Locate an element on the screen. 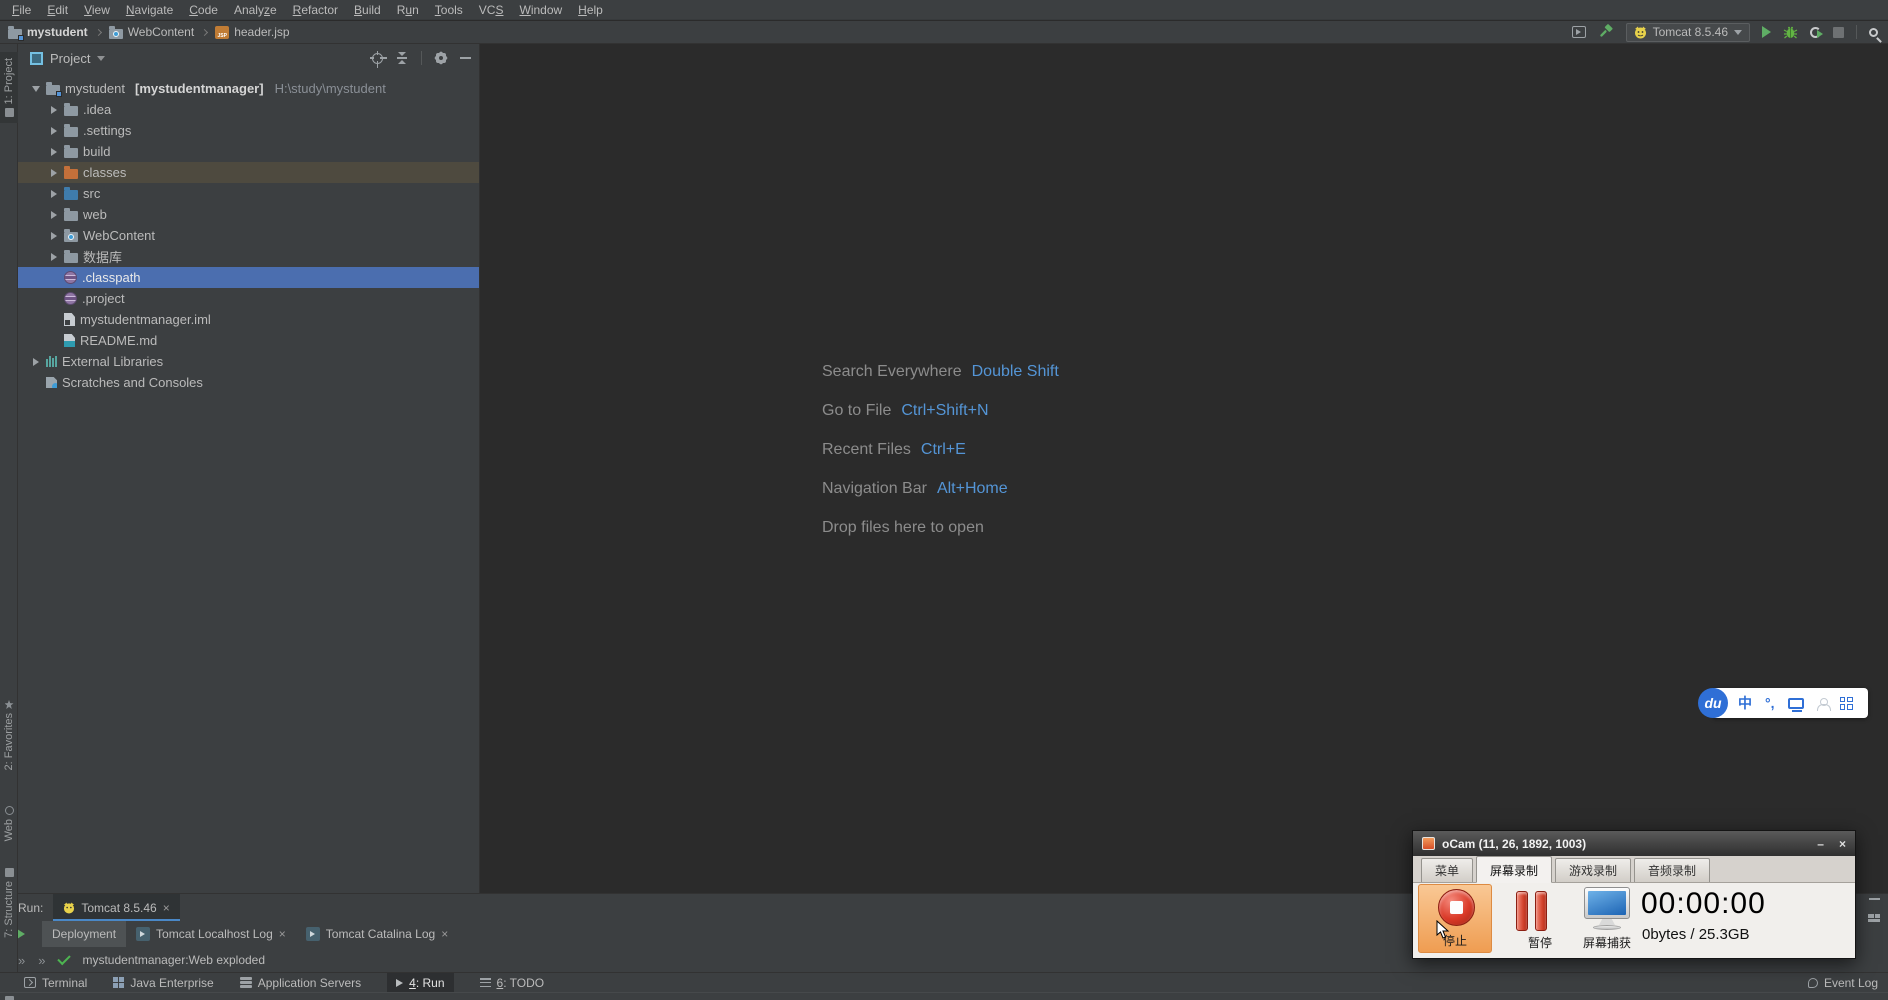 The height and width of the screenshot is (1000, 1888). breadcrumb-webcontent: WebContent is located at coordinates (152, 32).